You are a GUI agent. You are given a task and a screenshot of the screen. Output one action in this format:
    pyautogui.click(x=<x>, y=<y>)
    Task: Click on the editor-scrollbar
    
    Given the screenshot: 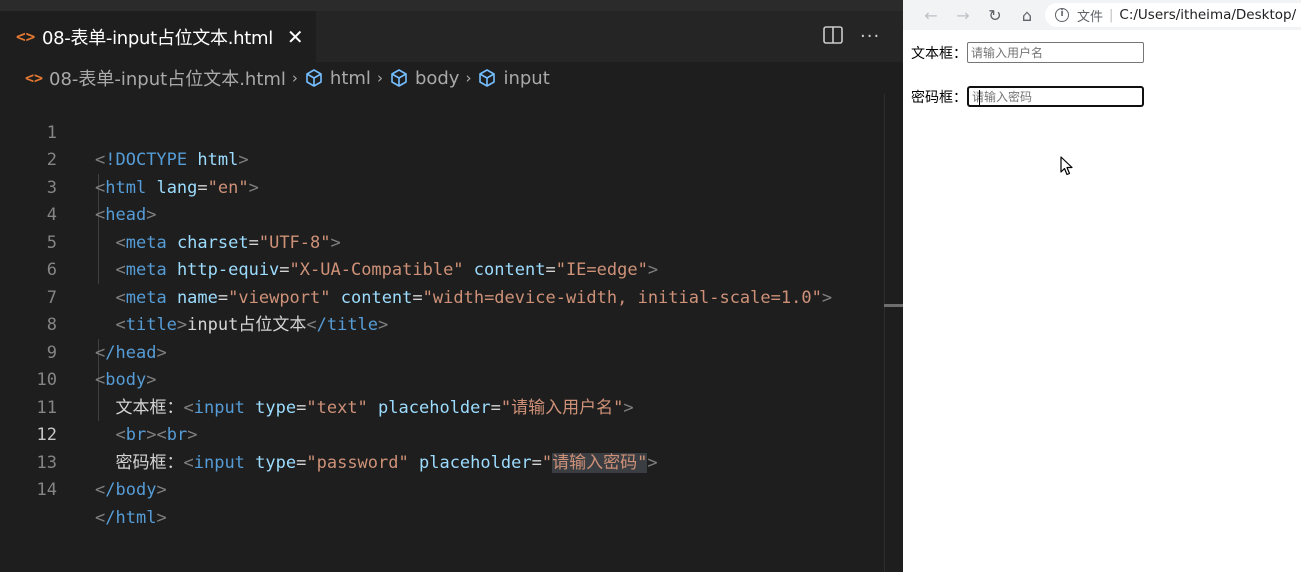 What is the action you would take?
    pyautogui.click(x=893, y=333)
    